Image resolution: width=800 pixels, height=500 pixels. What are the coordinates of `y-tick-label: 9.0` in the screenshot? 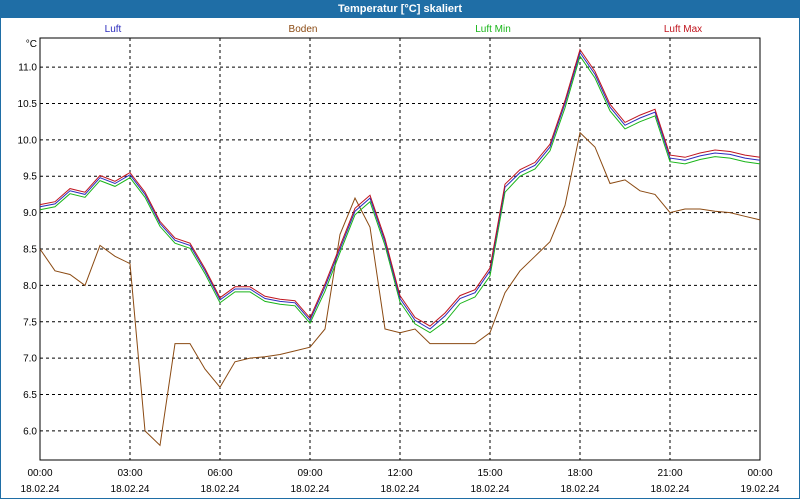 It's located at (30, 213).